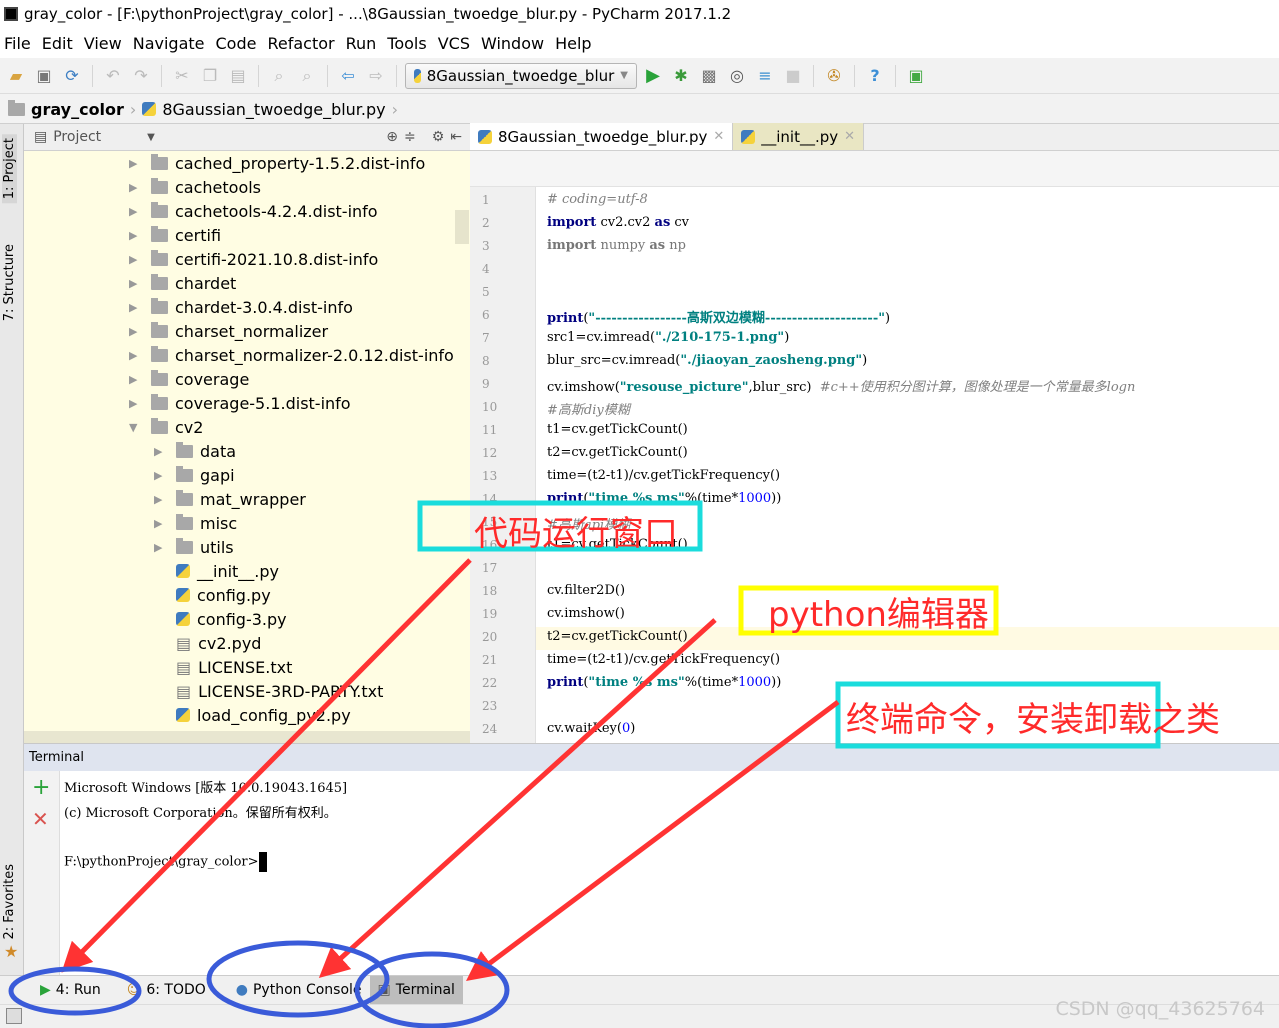  Describe the element at coordinates (681, 76) in the screenshot. I see `debug-icon: ✱` at that location.